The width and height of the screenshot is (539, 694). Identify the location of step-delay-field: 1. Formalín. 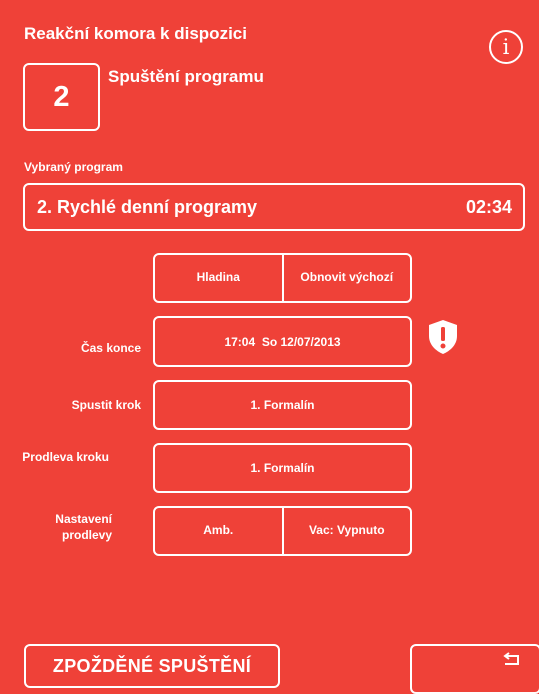
(282, 468).